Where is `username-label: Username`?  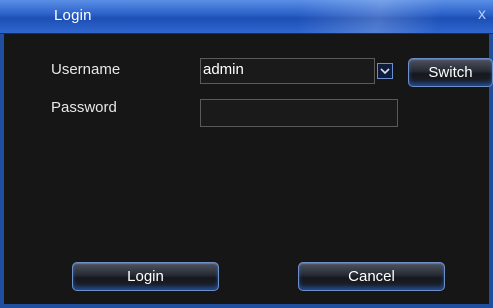
username-label: Username is located at coordinates (86, 69).